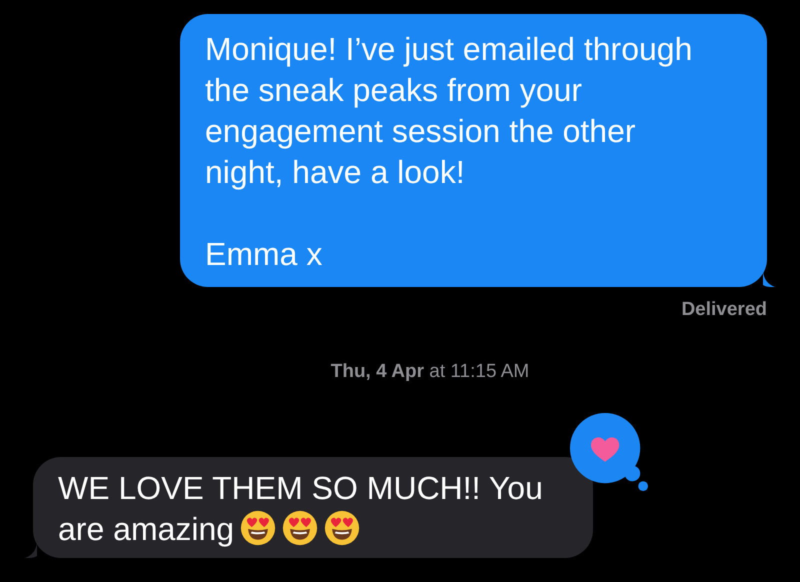 The width and height of the screenshot is (800, 582). Describe the element at coordinates (313, 507) in the screenshot. I see `message-bubble: WE LOVE THEM SO MUCH!! You are amazing` at that location.